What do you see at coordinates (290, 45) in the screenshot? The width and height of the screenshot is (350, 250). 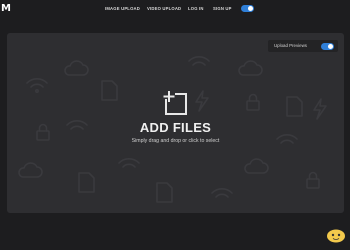 I see `upload-previews-label: Upload Previews` at bounding box center [290, 45].